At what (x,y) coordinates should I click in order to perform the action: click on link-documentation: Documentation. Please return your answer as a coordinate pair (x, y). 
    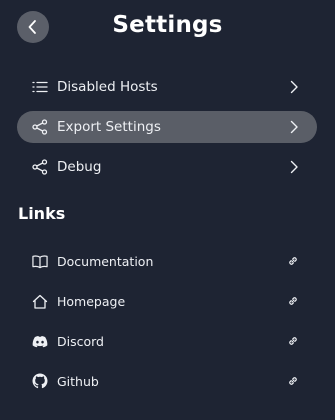
    Looking at the image, I should click on (167, 261).